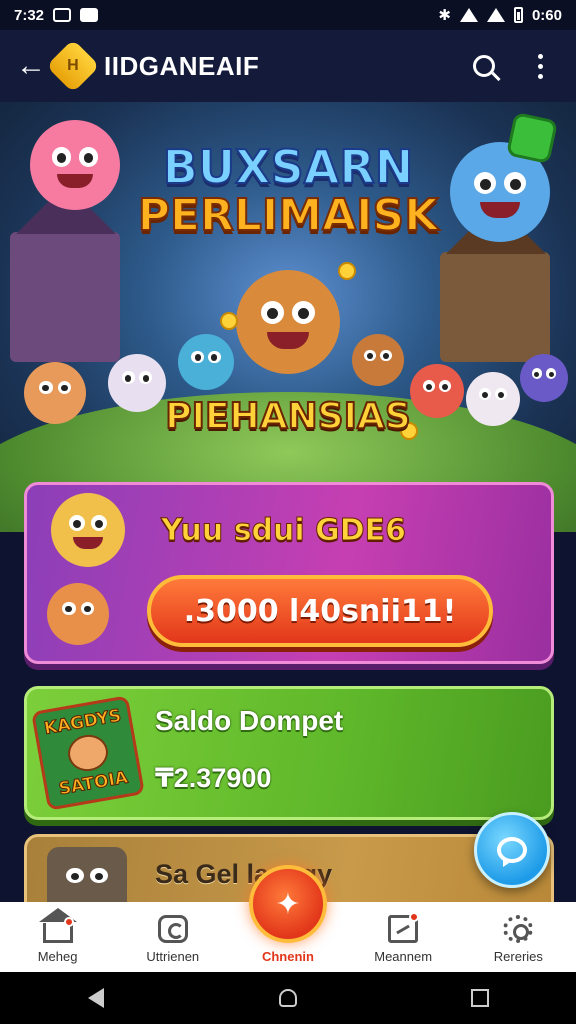 The width and height of the screenshot is (576, 1024). I want to click on nav-item-games: Uttrienen, so click(173, 939).